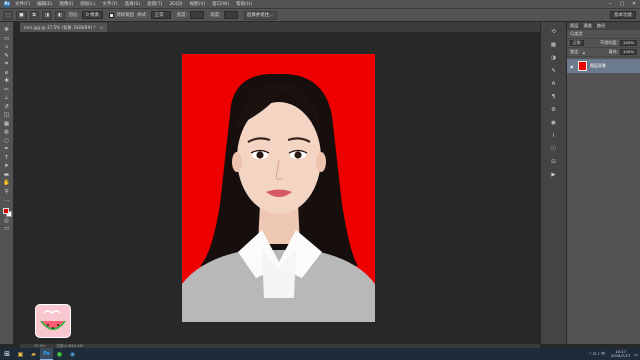  Describe the element at coordinates (72, 354) in the screenshot. I see `browser-icon: ◉` at that location.